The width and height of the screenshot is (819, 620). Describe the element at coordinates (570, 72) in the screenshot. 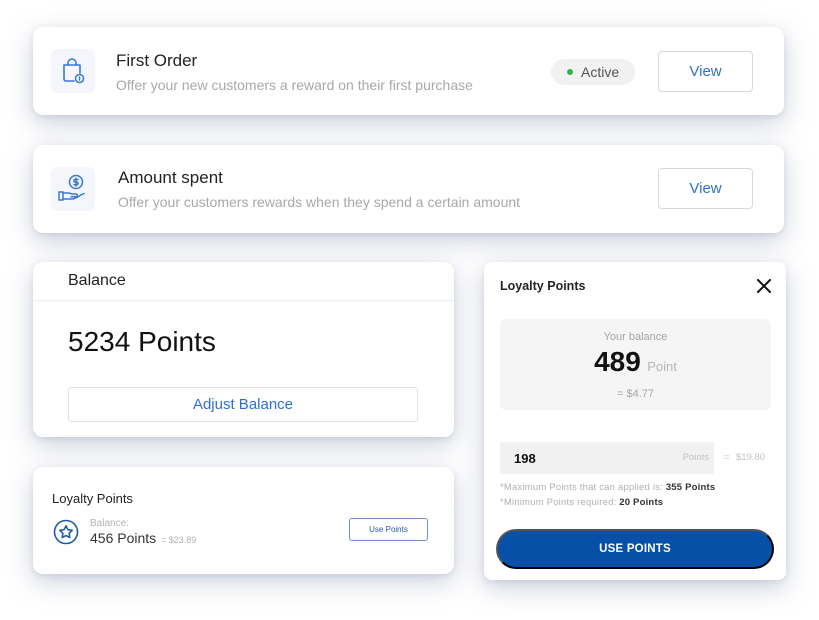

I see `status-dot-icon` at that location.